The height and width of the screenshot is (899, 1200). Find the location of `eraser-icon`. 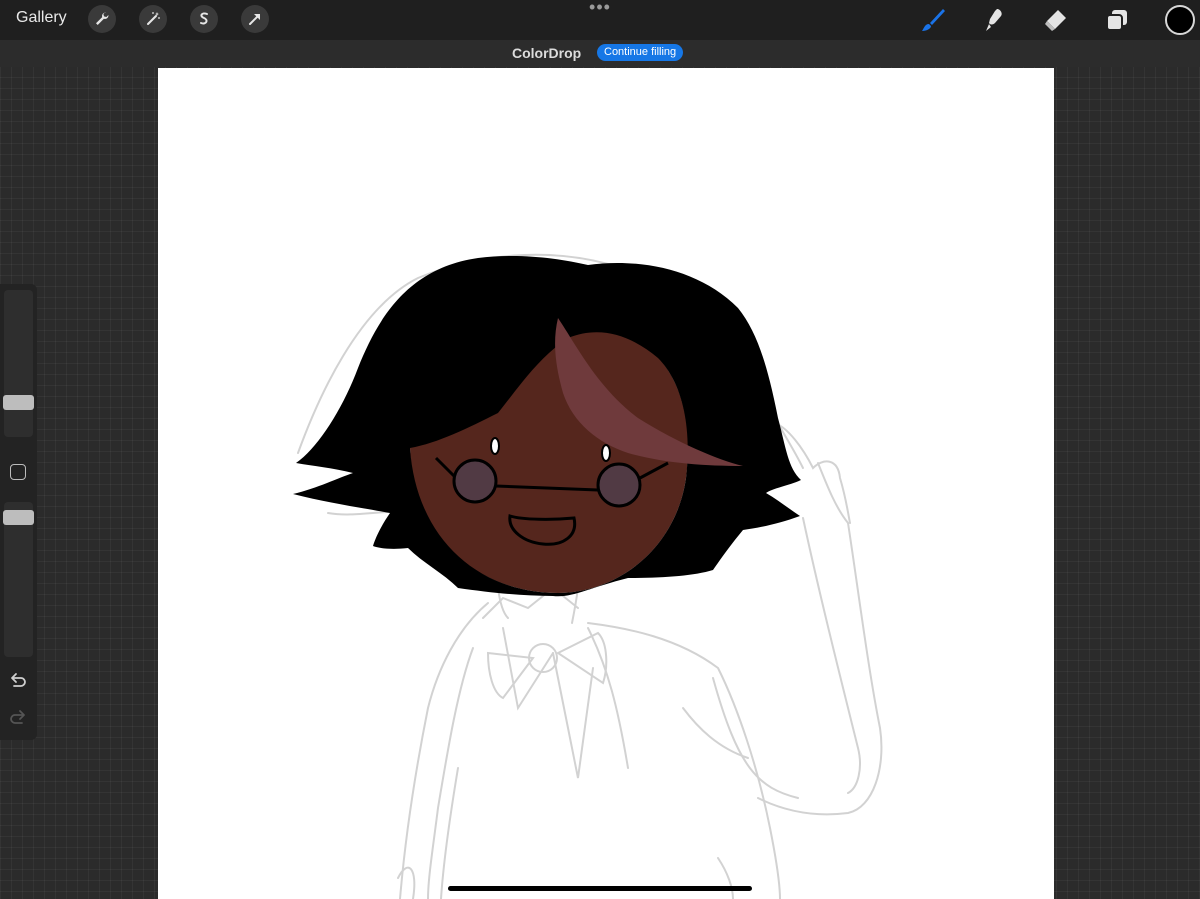

eraser-icon is located at coordinates (1055, 20).